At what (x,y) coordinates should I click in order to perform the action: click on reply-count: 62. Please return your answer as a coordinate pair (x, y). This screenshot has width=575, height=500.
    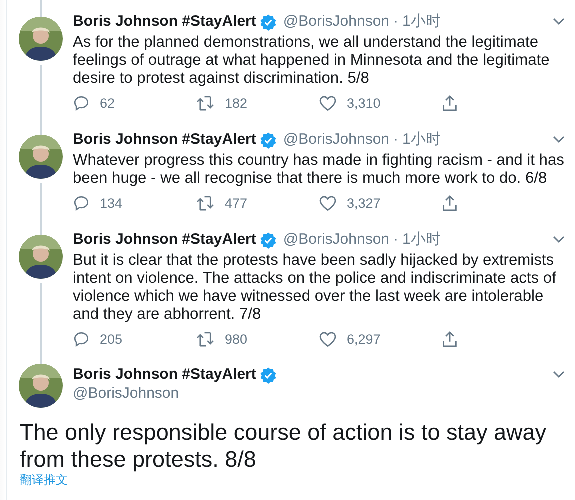
    Looking at the image, I should click on (108, 103).